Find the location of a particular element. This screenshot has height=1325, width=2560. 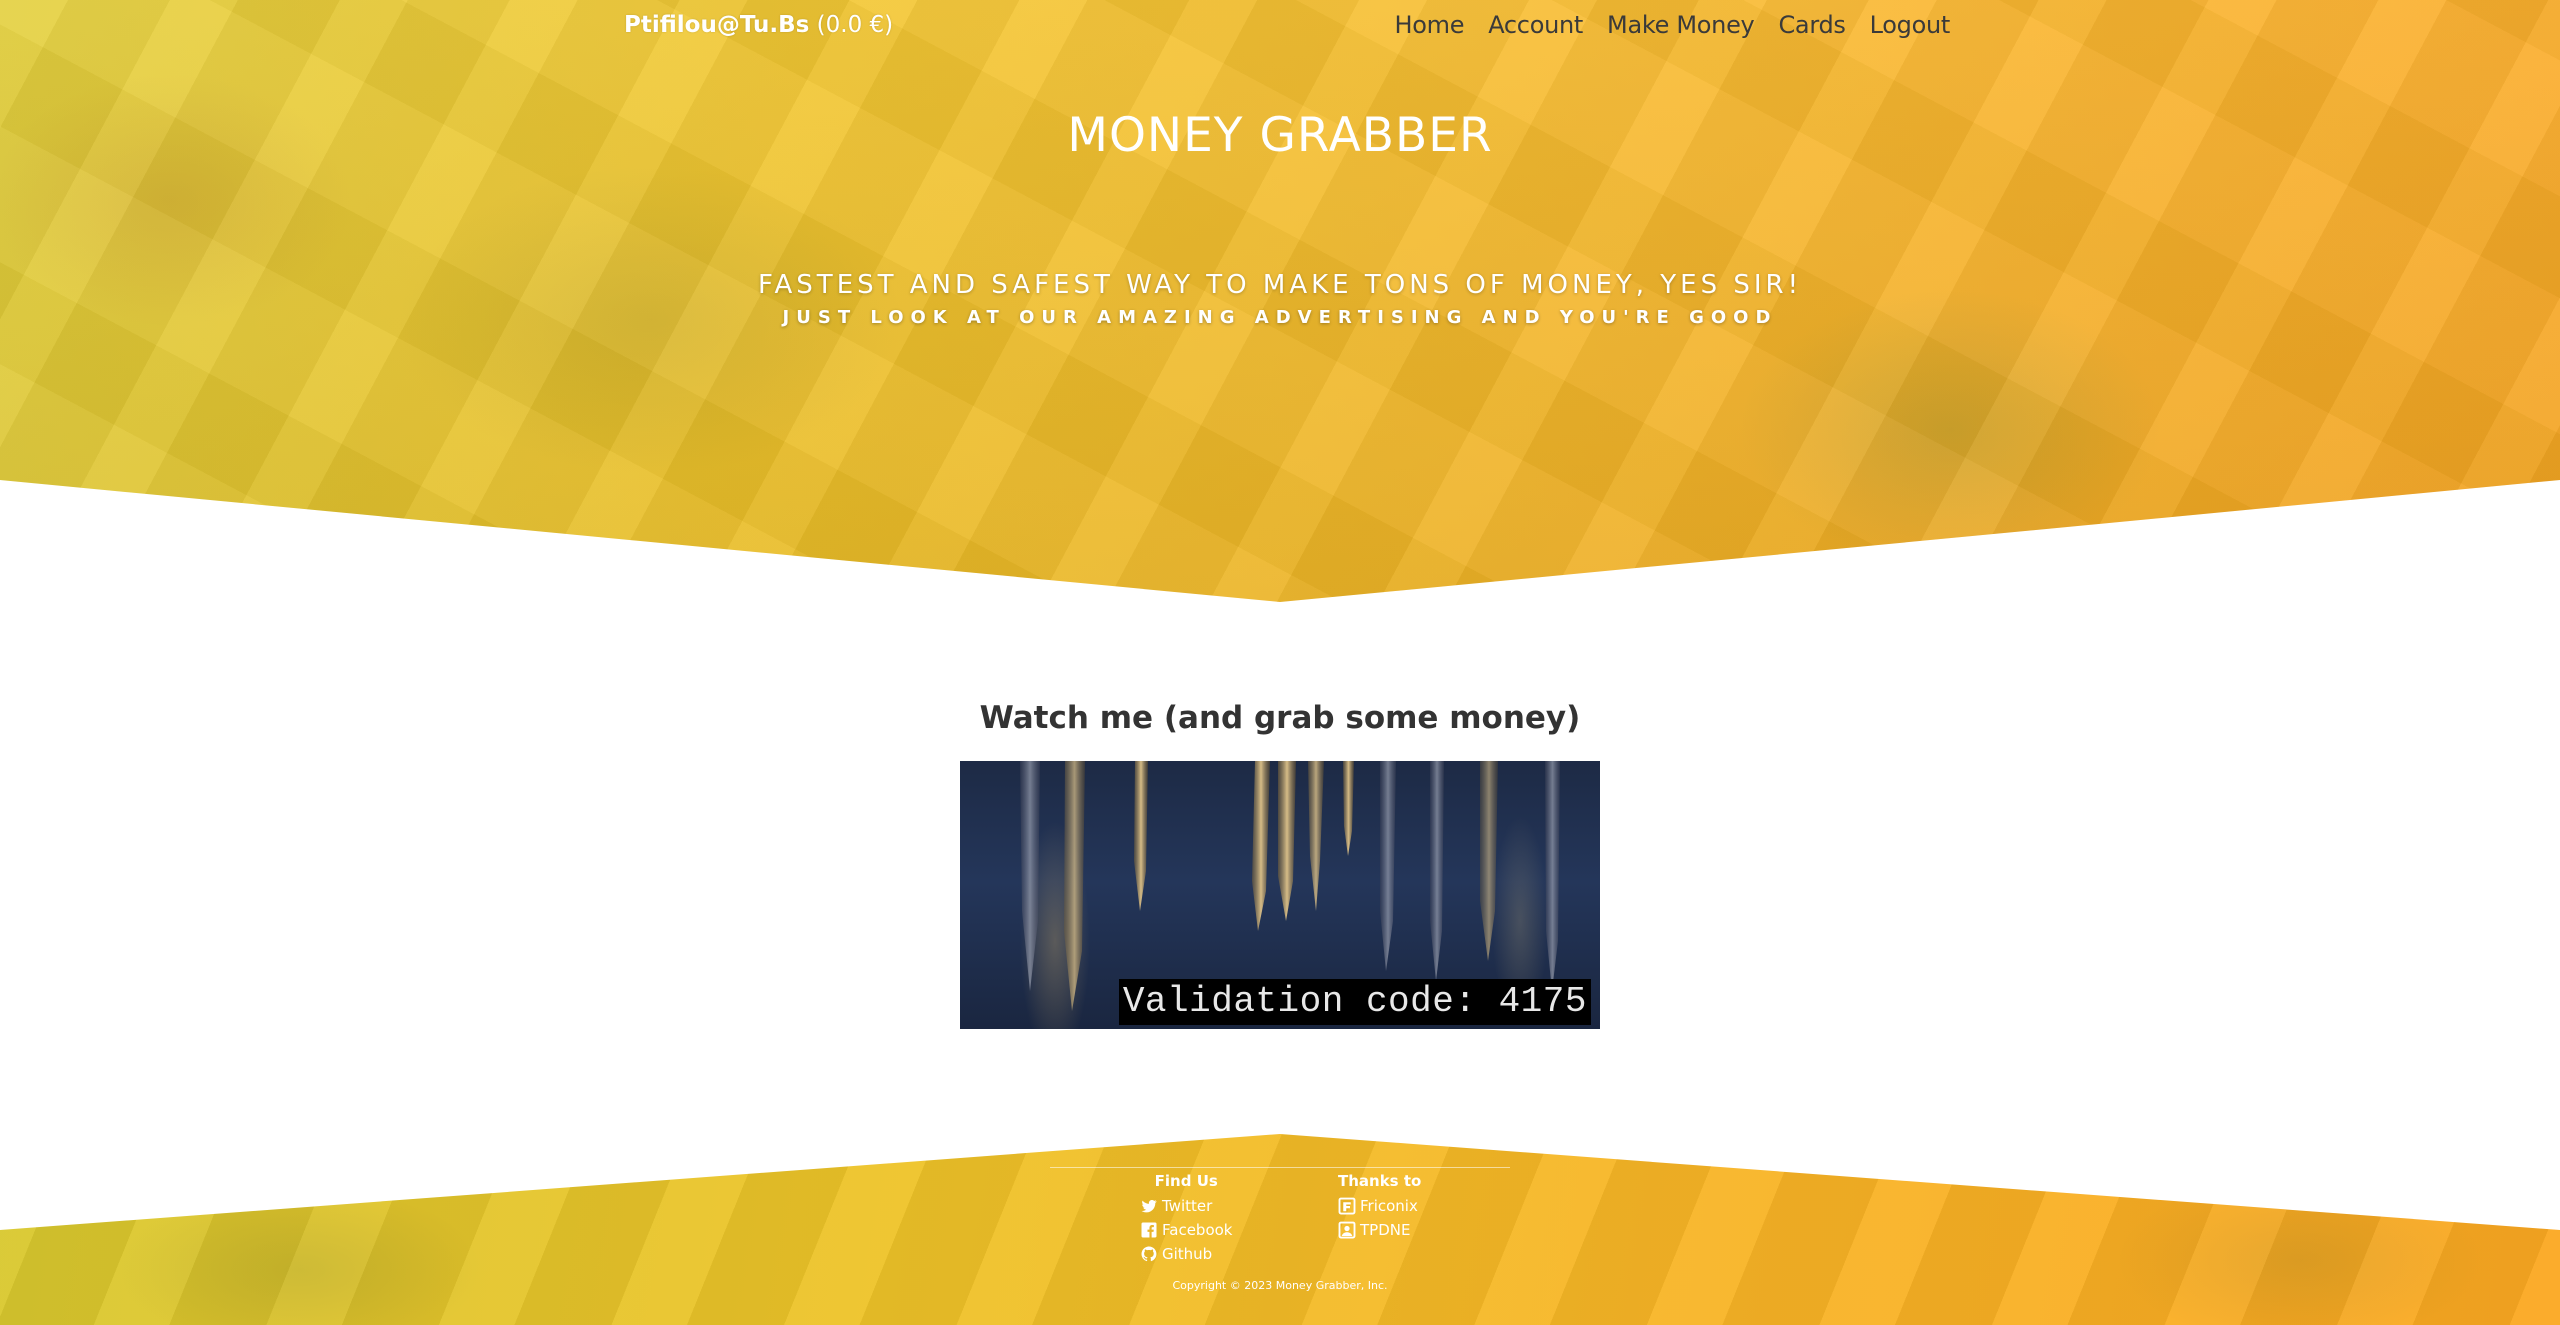

brand-balance: (0.0 €) is located at coordinates (855, 25).